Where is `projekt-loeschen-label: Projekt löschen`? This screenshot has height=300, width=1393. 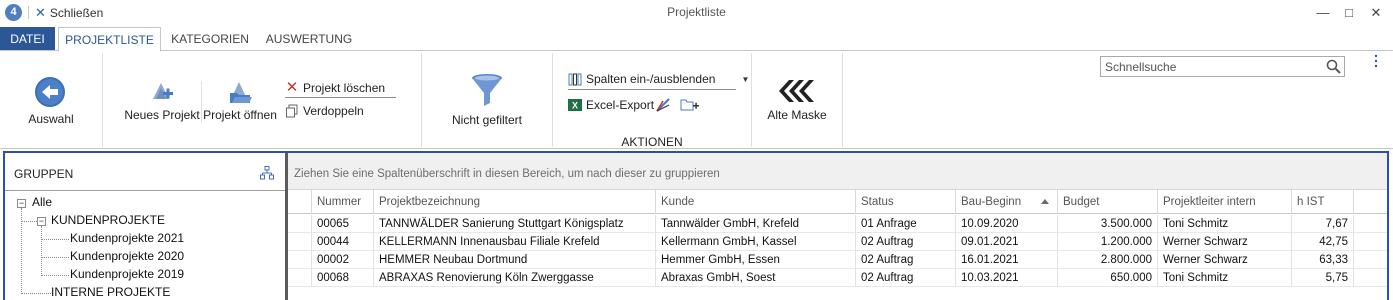 projekt-loeschen-label: Projekt löschen is located at coordinates (344, 88).